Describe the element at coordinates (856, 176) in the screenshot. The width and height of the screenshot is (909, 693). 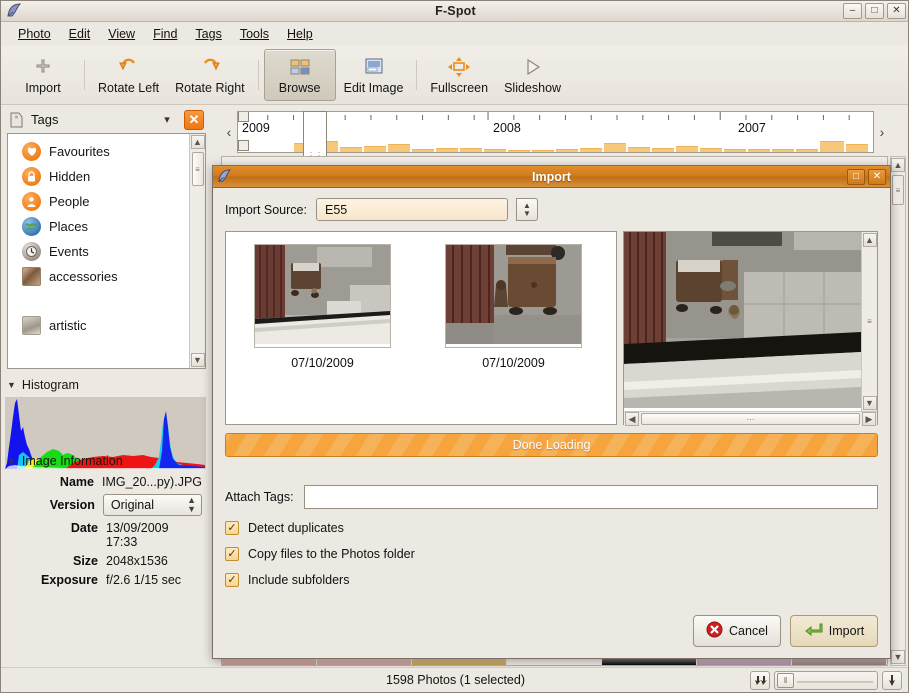
I see `dialog-maximize-button: □` at that location.